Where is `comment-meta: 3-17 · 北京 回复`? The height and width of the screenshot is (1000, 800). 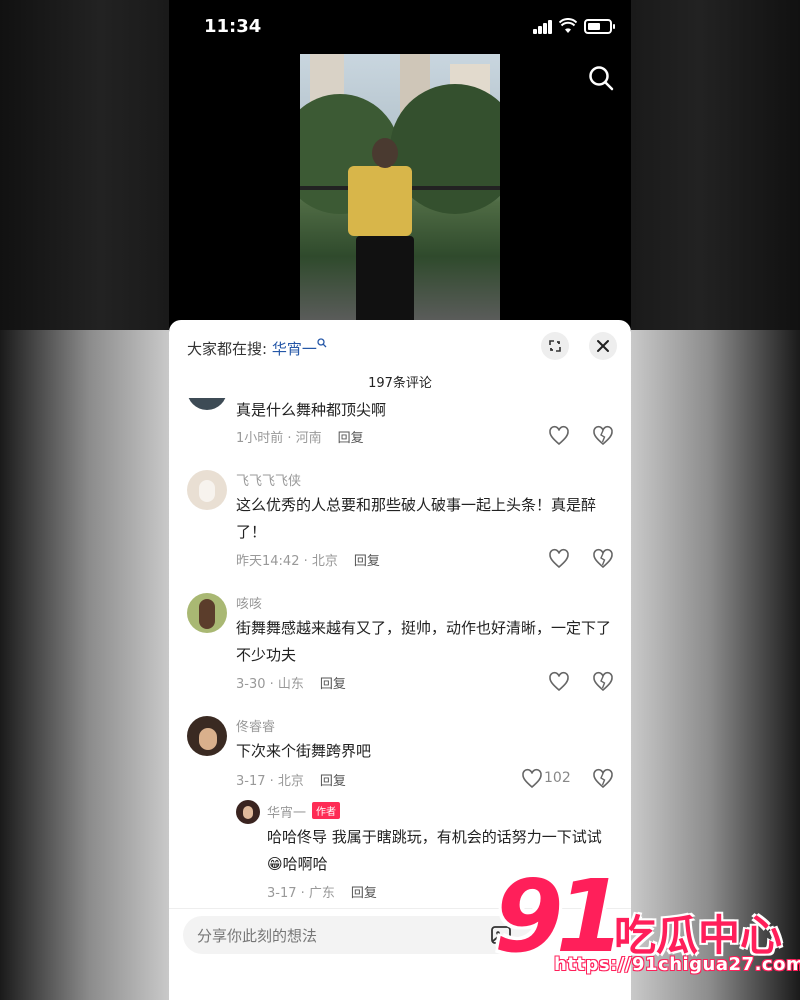
comment-meta: 3-17 · 北京 回复 is located at coordinates (291, 779).